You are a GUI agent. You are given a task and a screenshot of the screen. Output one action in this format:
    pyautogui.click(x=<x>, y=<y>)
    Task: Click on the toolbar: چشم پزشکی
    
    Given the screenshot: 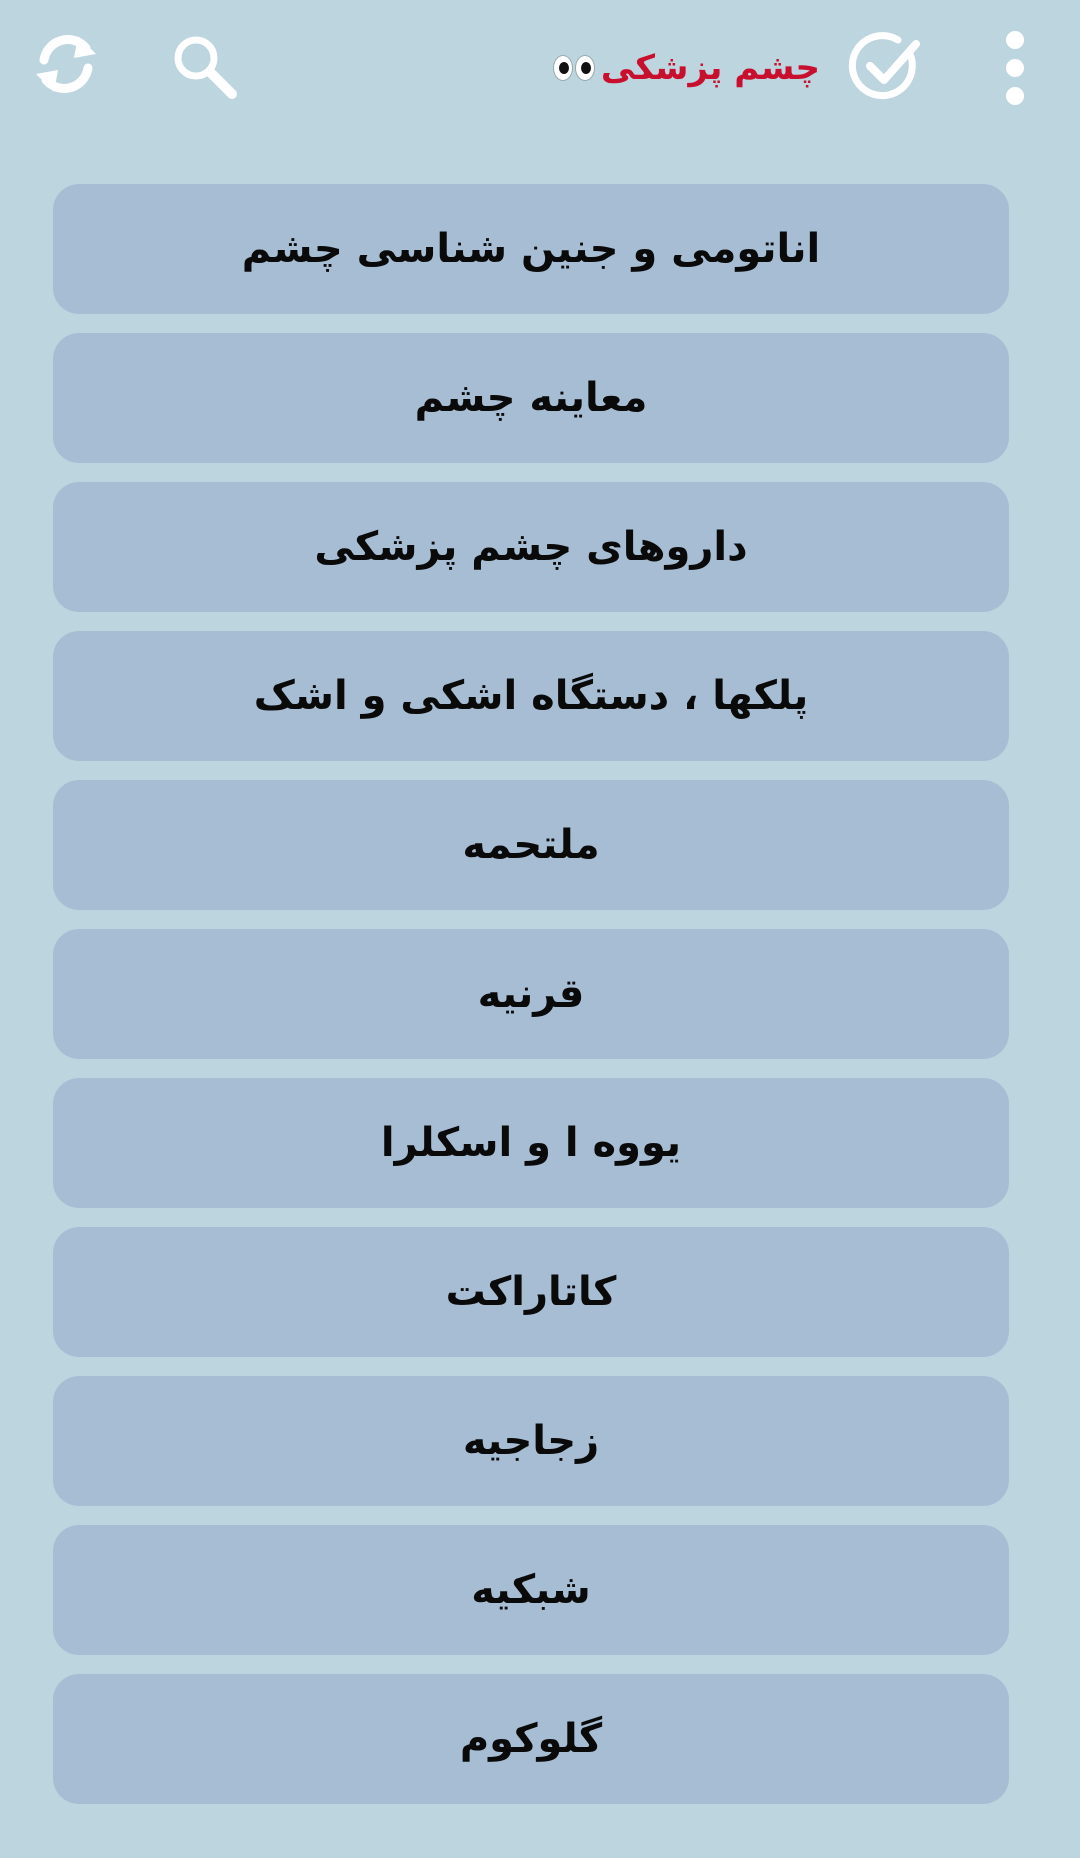 What is the action you would take?
    pyautogui.click(x=540, y=70)
    